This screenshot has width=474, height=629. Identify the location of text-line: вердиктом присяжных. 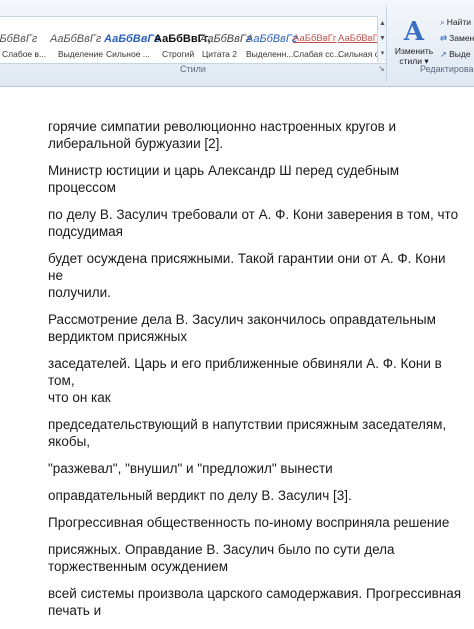
(118, 336).